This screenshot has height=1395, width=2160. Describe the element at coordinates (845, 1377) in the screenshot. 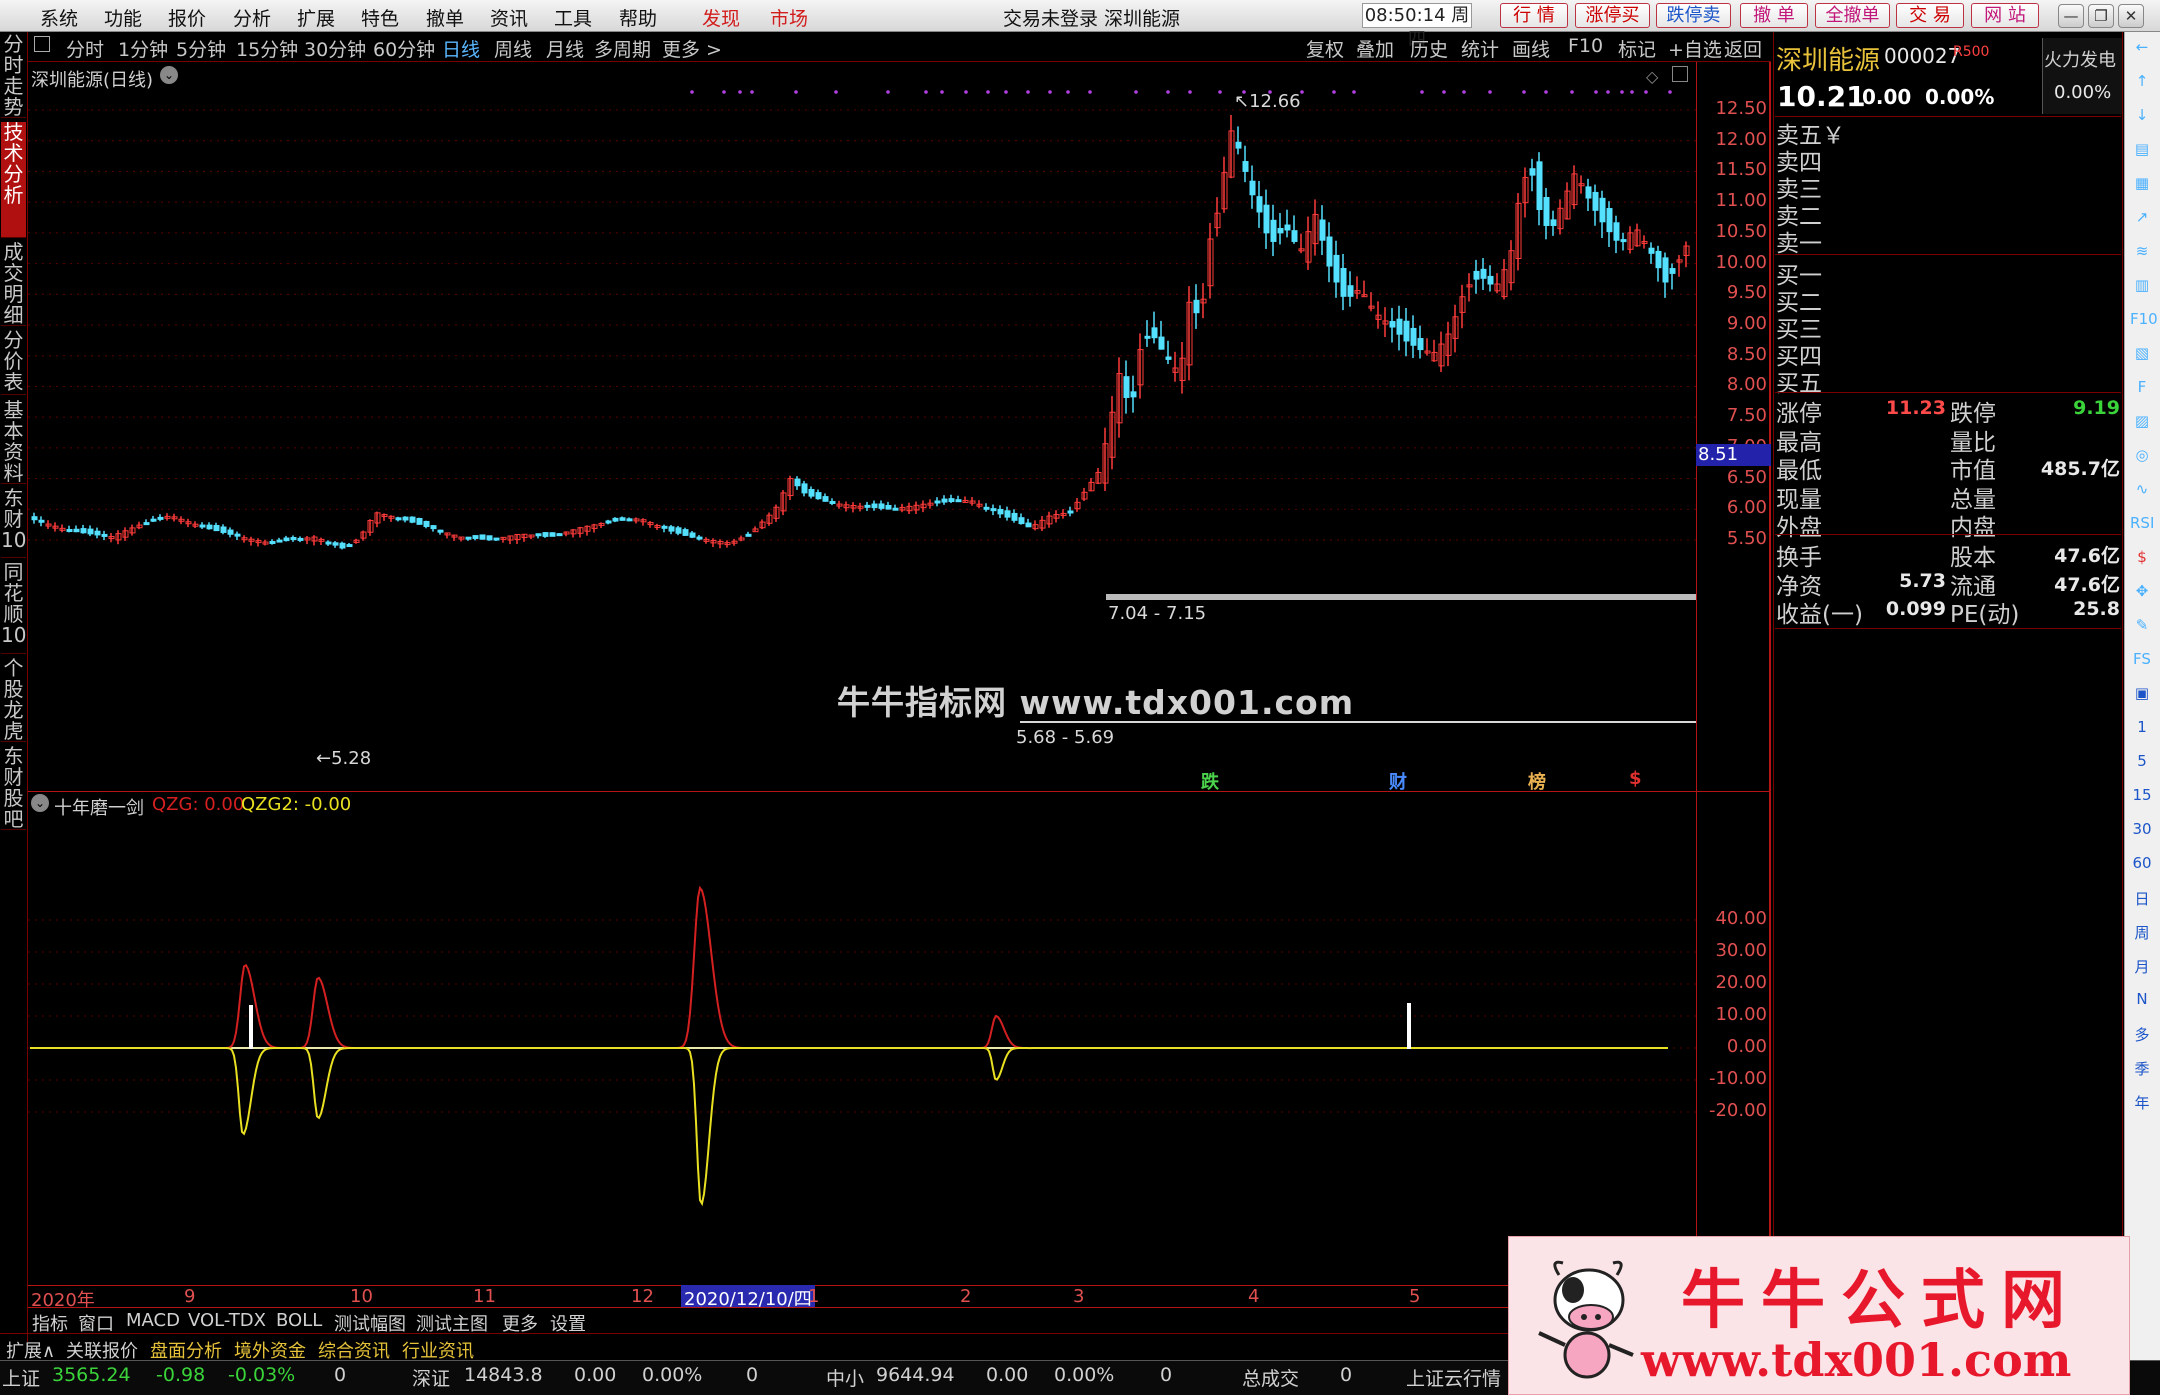

I see `zx-index-label: 中小` at that location.